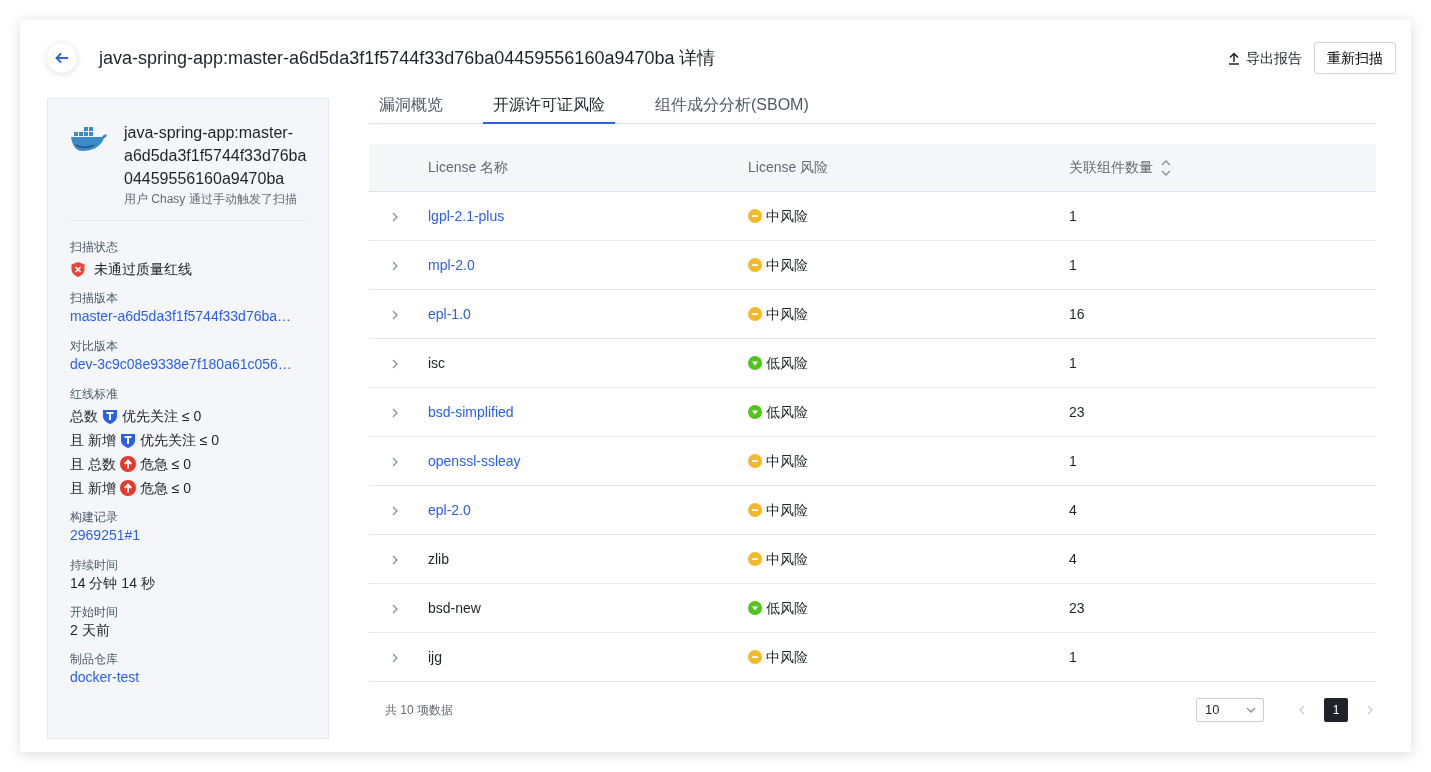 The height and width of the screenshot is (772, 1431). Describe the element at coordinates (94, 517) in the screenshot. I see `field-label: 构建记录` at that location.